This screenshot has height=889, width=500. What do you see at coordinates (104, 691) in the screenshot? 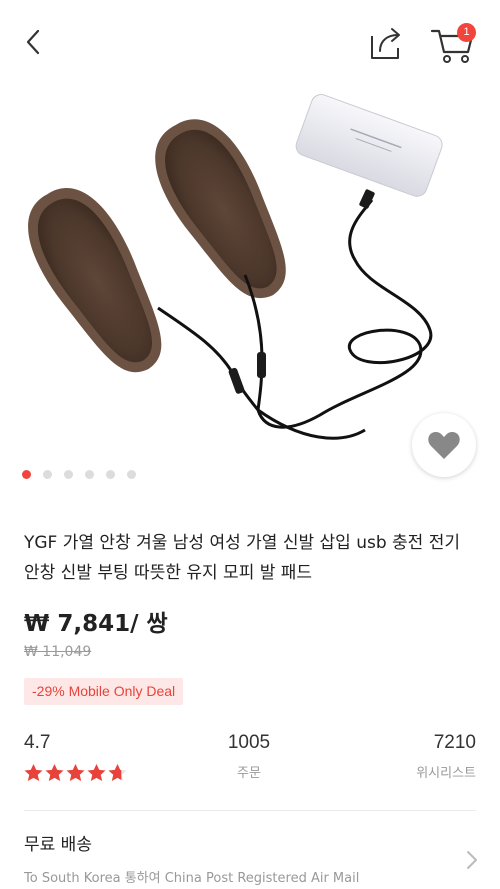
I see `deal-badge: -29% Mobile Only Deal` at bounding box center [104, 691].